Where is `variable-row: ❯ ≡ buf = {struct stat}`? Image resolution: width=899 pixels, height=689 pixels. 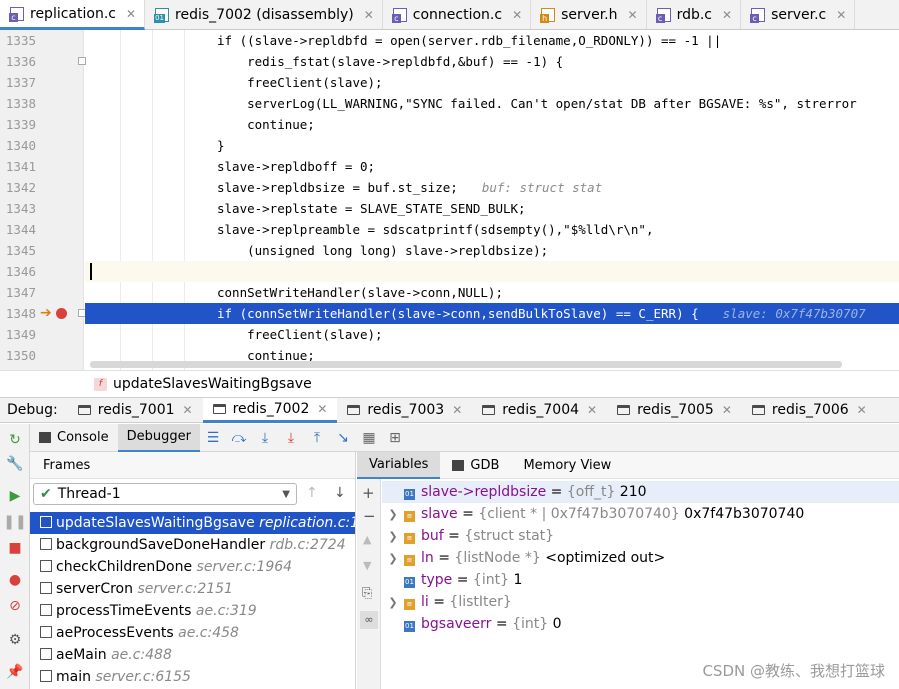 variable-row: ❯ ≡ buf = {struct stat} is located at coordinates (640, 536).